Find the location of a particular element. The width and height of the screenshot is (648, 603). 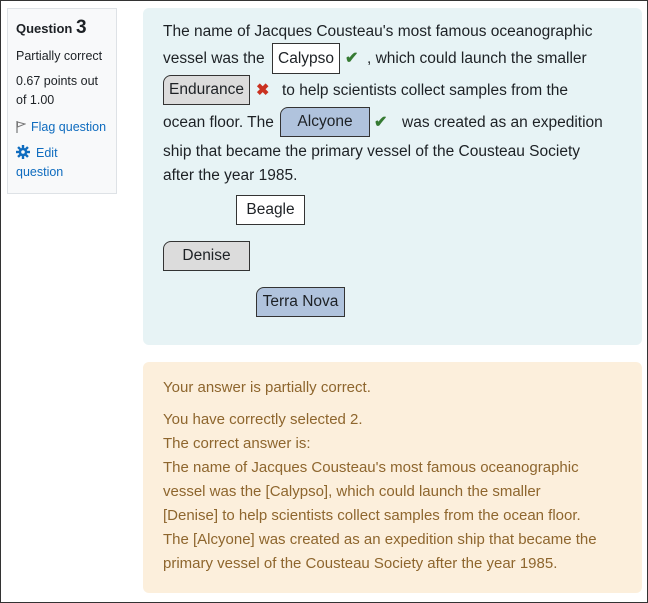

feedback-summary: Your answer is partially correct. is located at coordinates (267, 387).